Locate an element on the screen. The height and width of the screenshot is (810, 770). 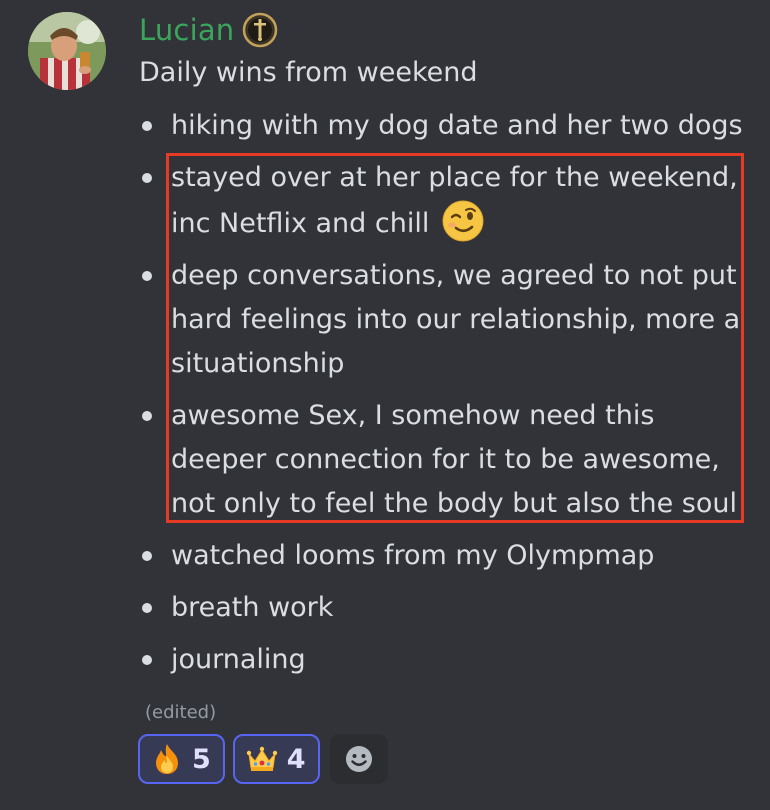
avatar is located at coordinates (67, 51).